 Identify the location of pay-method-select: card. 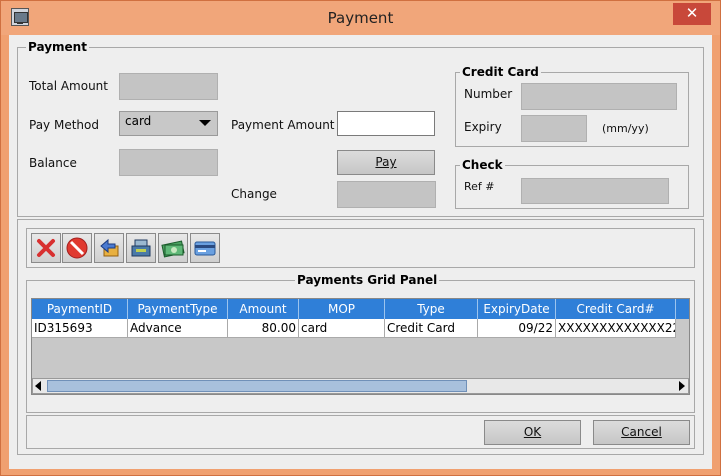
(168, 123).